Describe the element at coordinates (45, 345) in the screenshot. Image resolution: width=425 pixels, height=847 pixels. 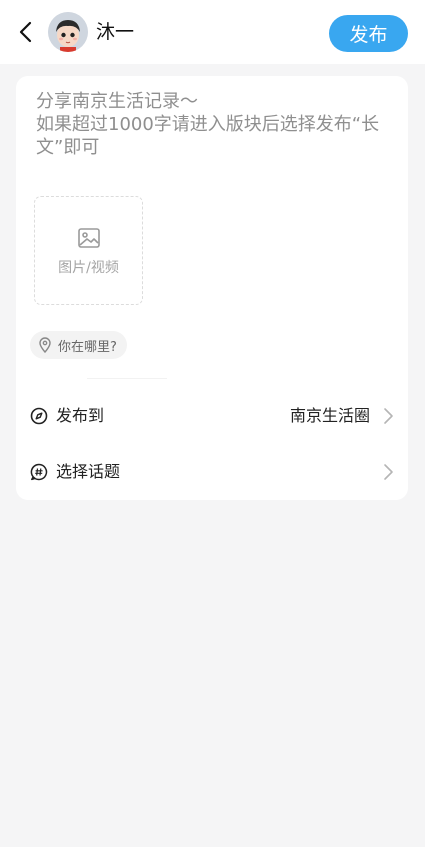
I see `location-pin-icon` at that location.